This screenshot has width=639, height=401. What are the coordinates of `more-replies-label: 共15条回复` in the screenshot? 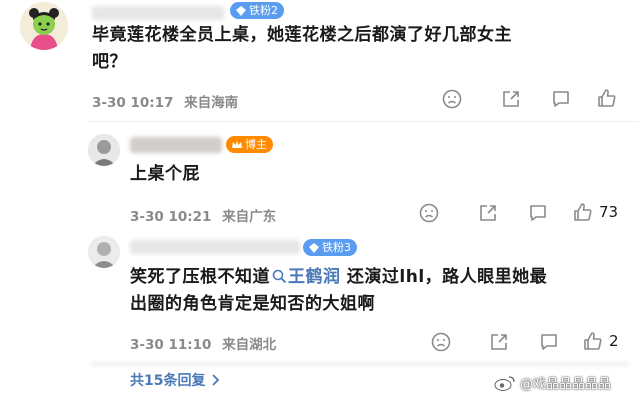 It's located at (168, 381).